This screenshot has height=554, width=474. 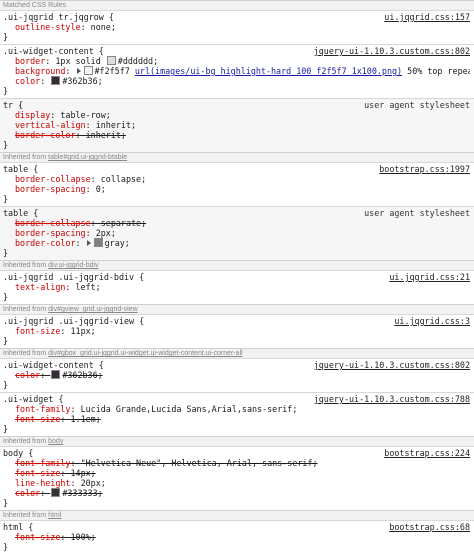 What do you see at coordinates (236, 473) in the screenshot?
I see `css-declaration: font-size: 14px;` at bounding box center [236, 473].